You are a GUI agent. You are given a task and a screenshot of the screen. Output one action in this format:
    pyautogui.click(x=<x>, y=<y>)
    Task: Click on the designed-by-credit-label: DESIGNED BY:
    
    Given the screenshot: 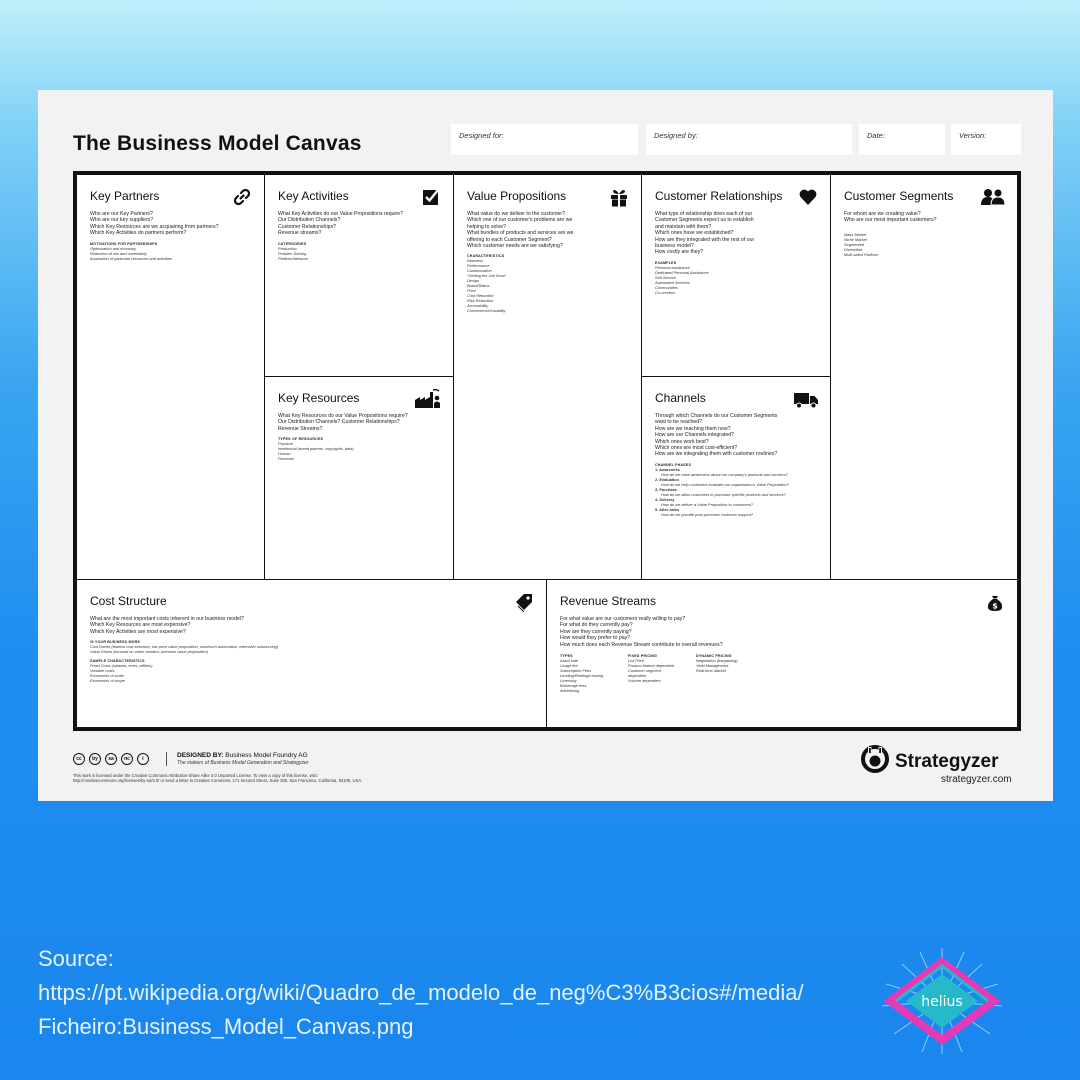 What is the action you would take?
    pyautogui.click(x=200, y=755)
    